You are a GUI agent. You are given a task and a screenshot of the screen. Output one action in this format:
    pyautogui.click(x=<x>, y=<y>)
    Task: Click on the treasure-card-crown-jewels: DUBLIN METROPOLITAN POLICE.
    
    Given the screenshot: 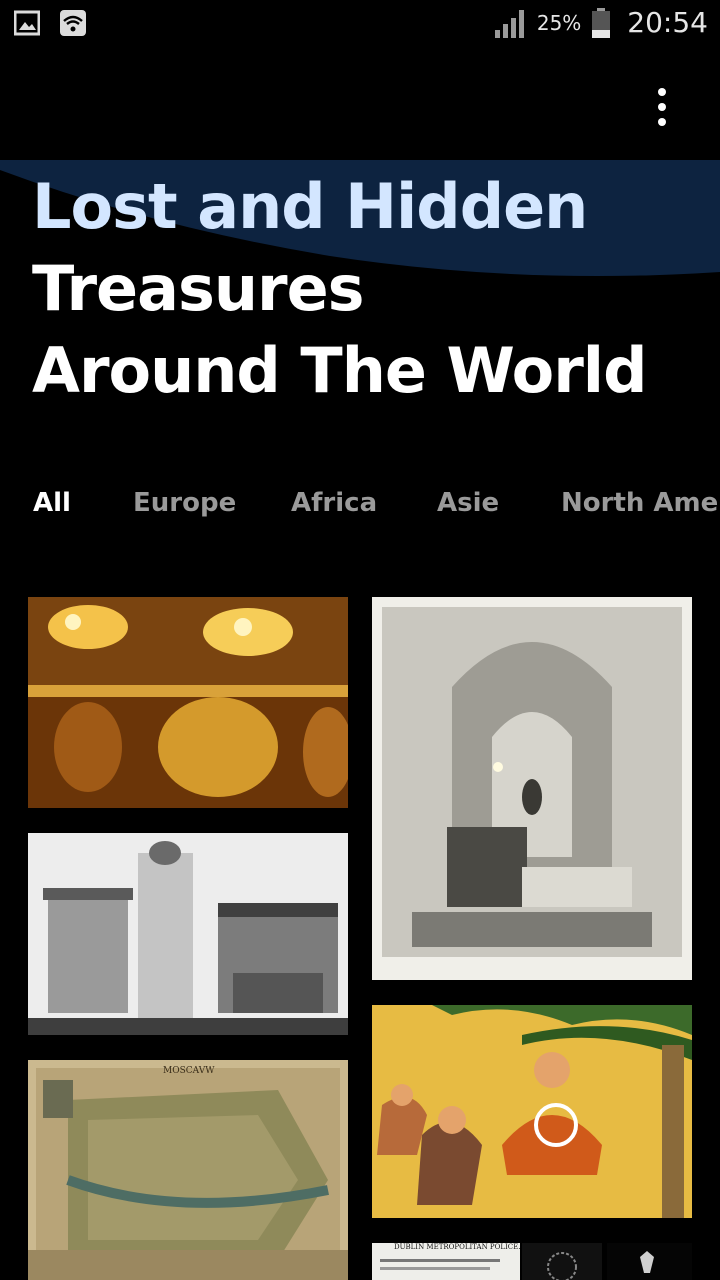 What is the action you would take?
    pyautogui.click(x=532, y=1261)
    